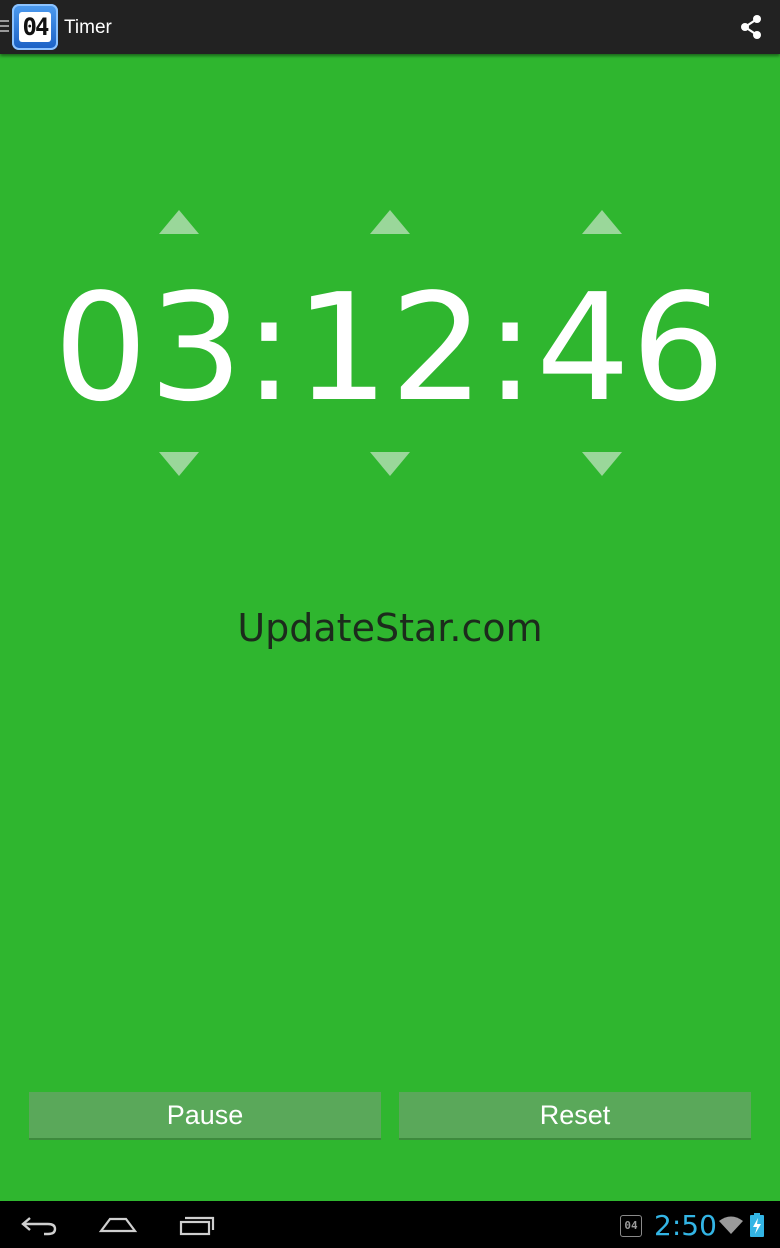 This screenshot has height=1248, width=780. I want to click on minutes-up-icon, so click(390, 222).